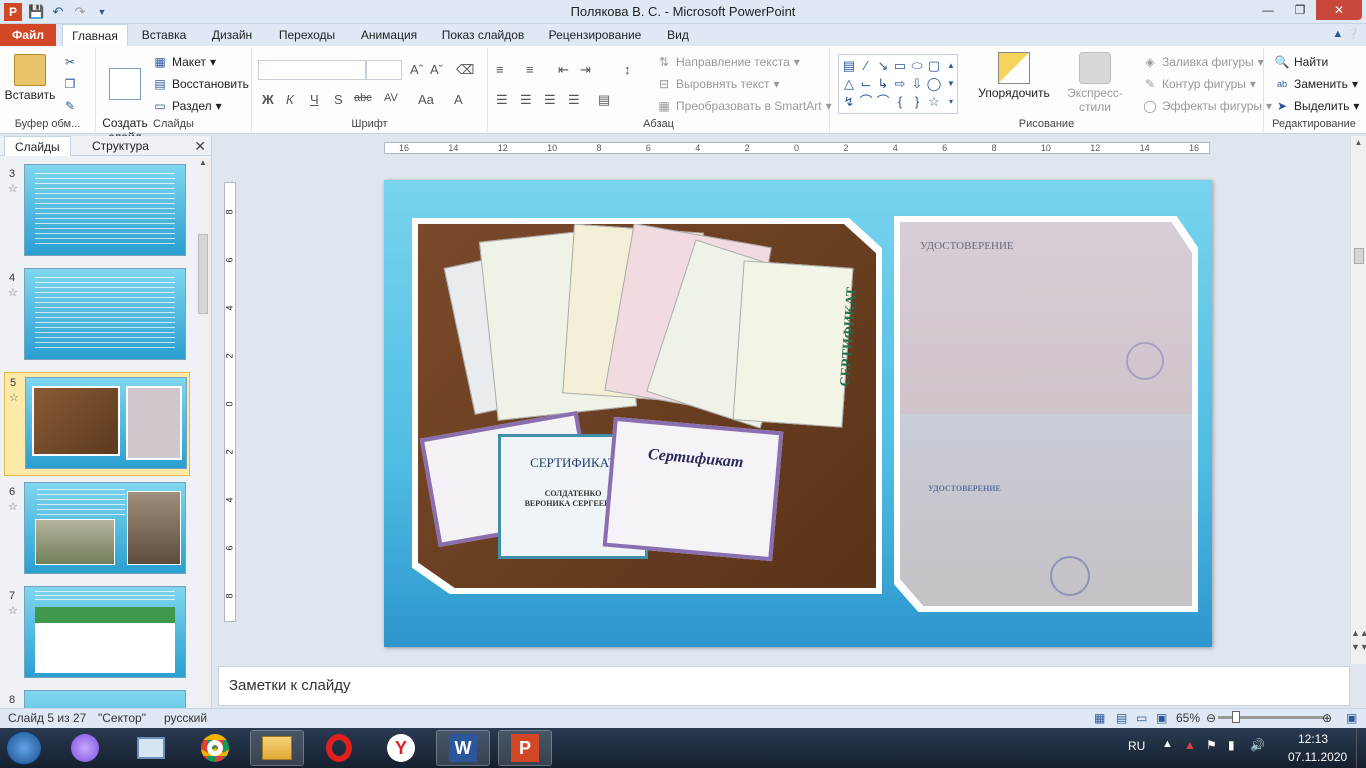 The image size is (1366, 768). What do you see at coordinates (290, 99) in the screenshot?
I see `italic-button: К` at bounding box center [290, 99].